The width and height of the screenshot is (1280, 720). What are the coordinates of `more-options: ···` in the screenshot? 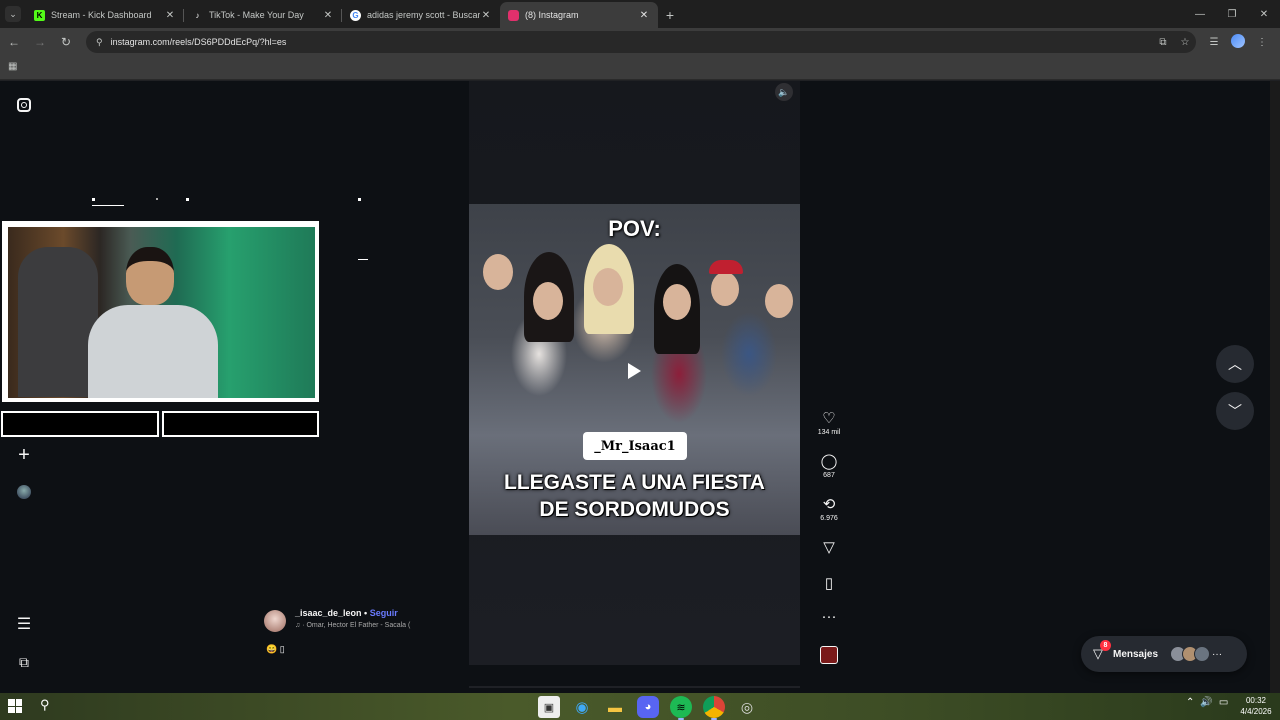 It's located at (829, 617).